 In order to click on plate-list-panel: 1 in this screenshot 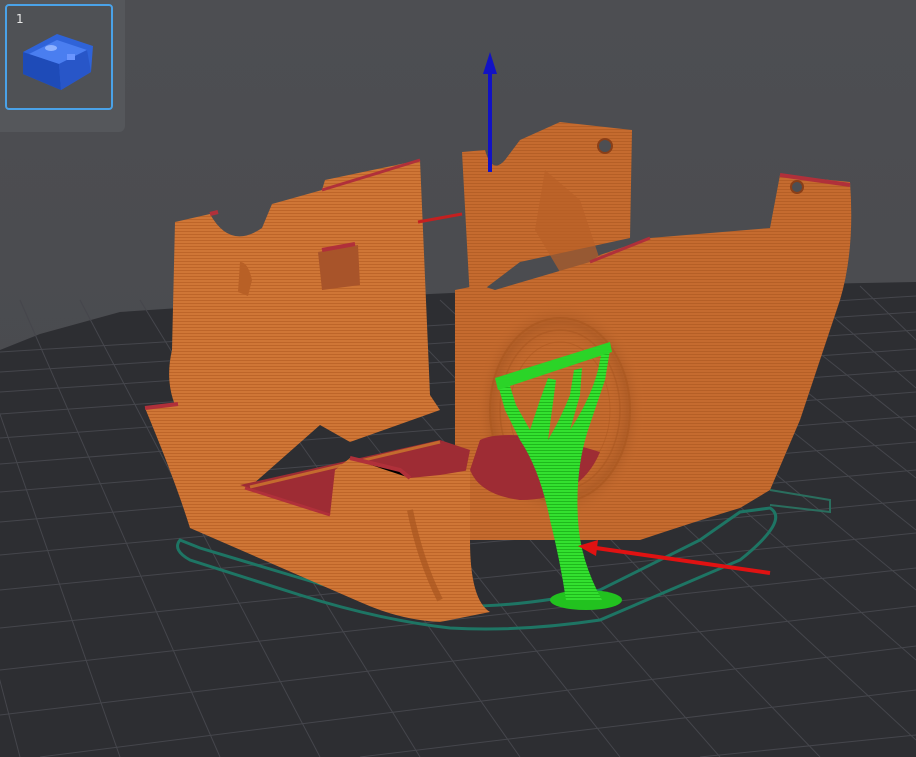, I will do `click(62, 66)`.